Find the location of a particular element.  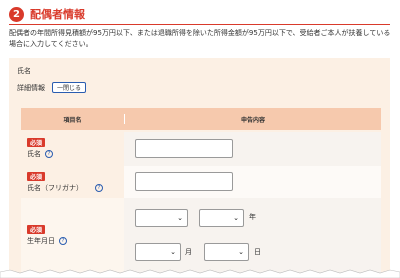

section-header: 2 配偶者情報 is located at coordinates (47, 14).